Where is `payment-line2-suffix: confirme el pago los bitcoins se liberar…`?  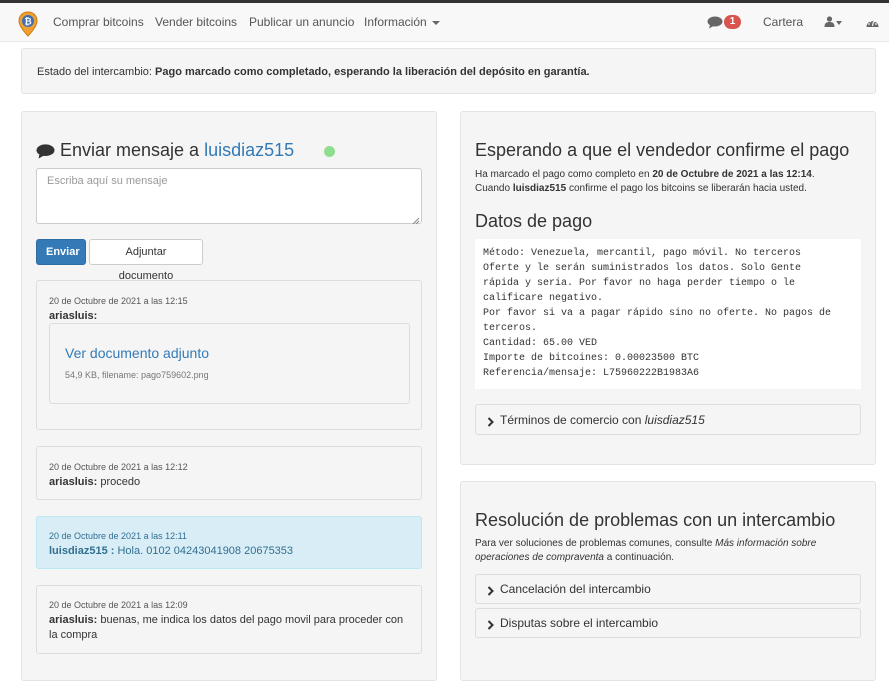 payment-line2-suffix: confirme el pago los bitcoins se liberar… is located at coordinates (687, 188).